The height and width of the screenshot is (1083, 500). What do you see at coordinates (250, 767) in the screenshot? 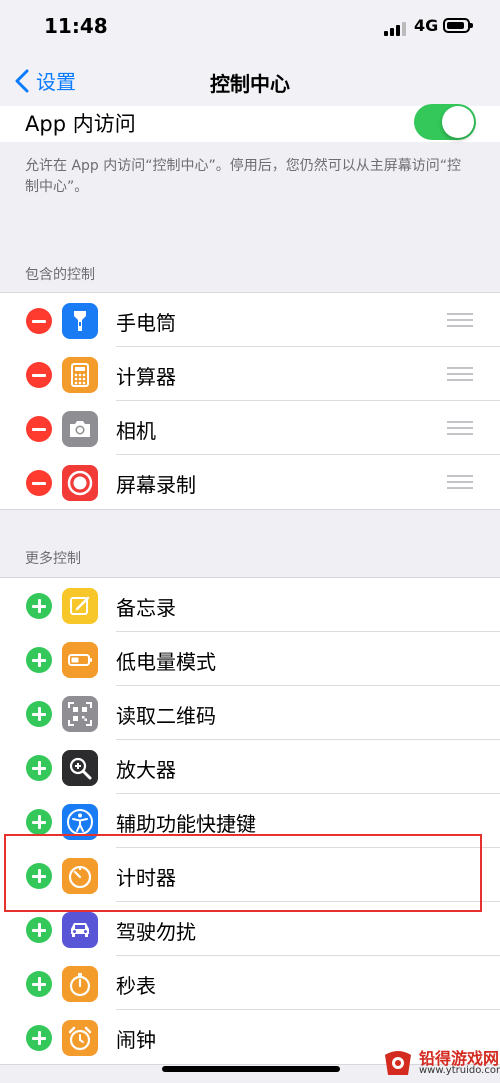
I see `more-row-magnifier: 放大器` at bounding box center [250, 767].